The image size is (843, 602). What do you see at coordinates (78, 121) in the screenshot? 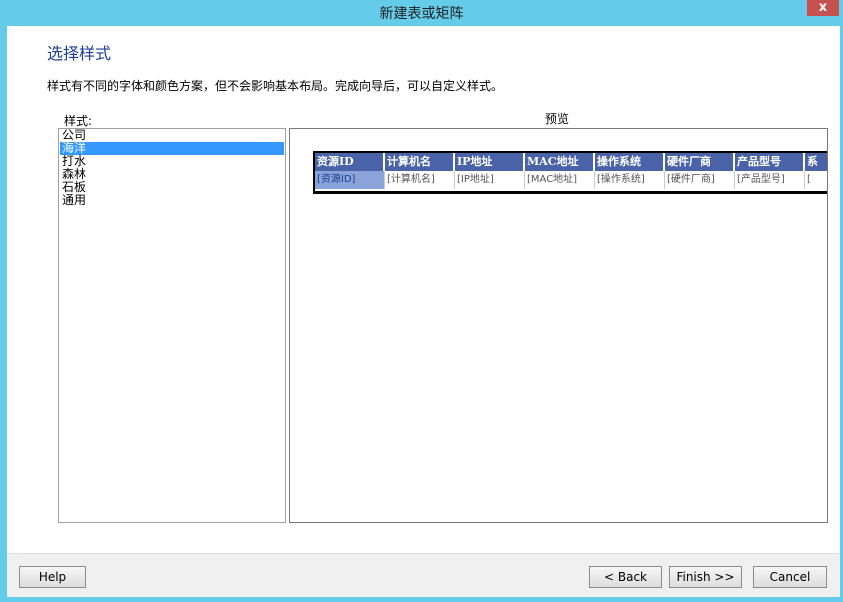
I see `styles-label: 样式:` at bounding box center [78, 121].